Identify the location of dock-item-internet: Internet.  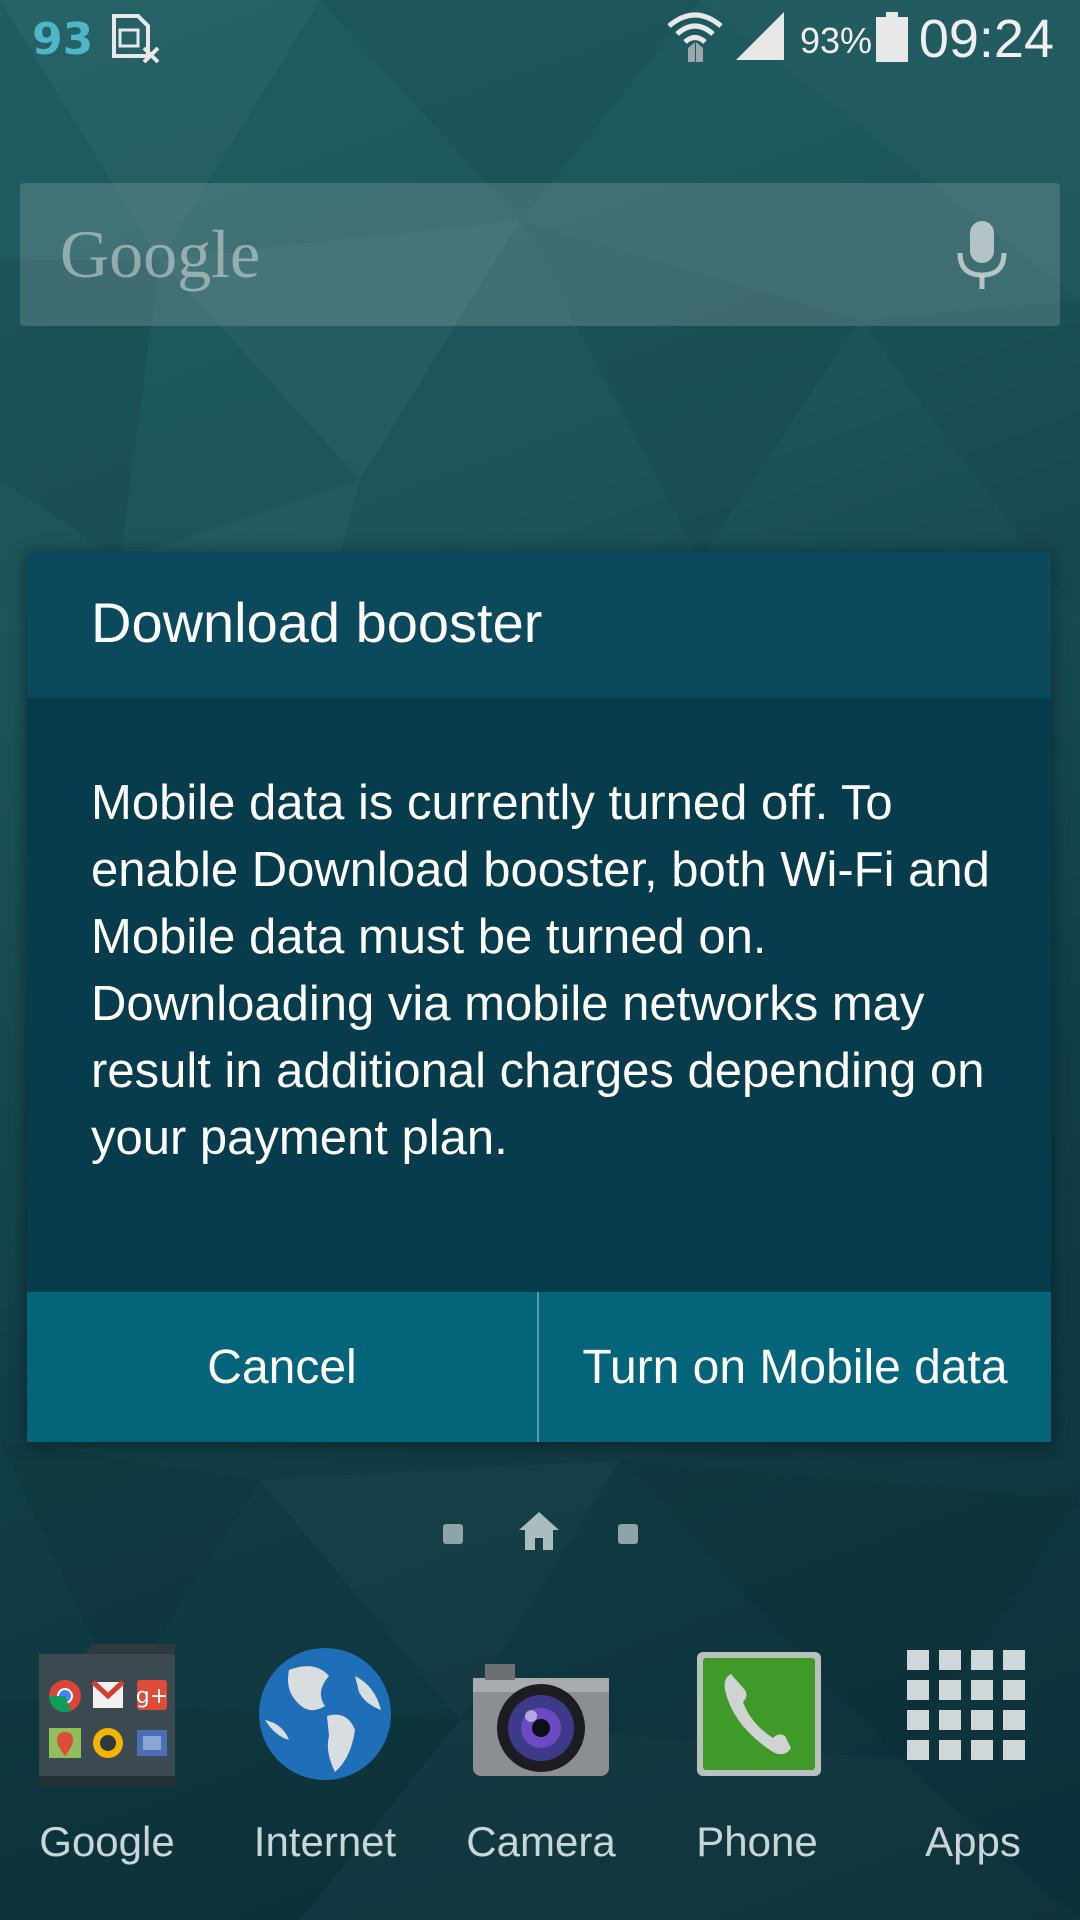
(325, 1760).